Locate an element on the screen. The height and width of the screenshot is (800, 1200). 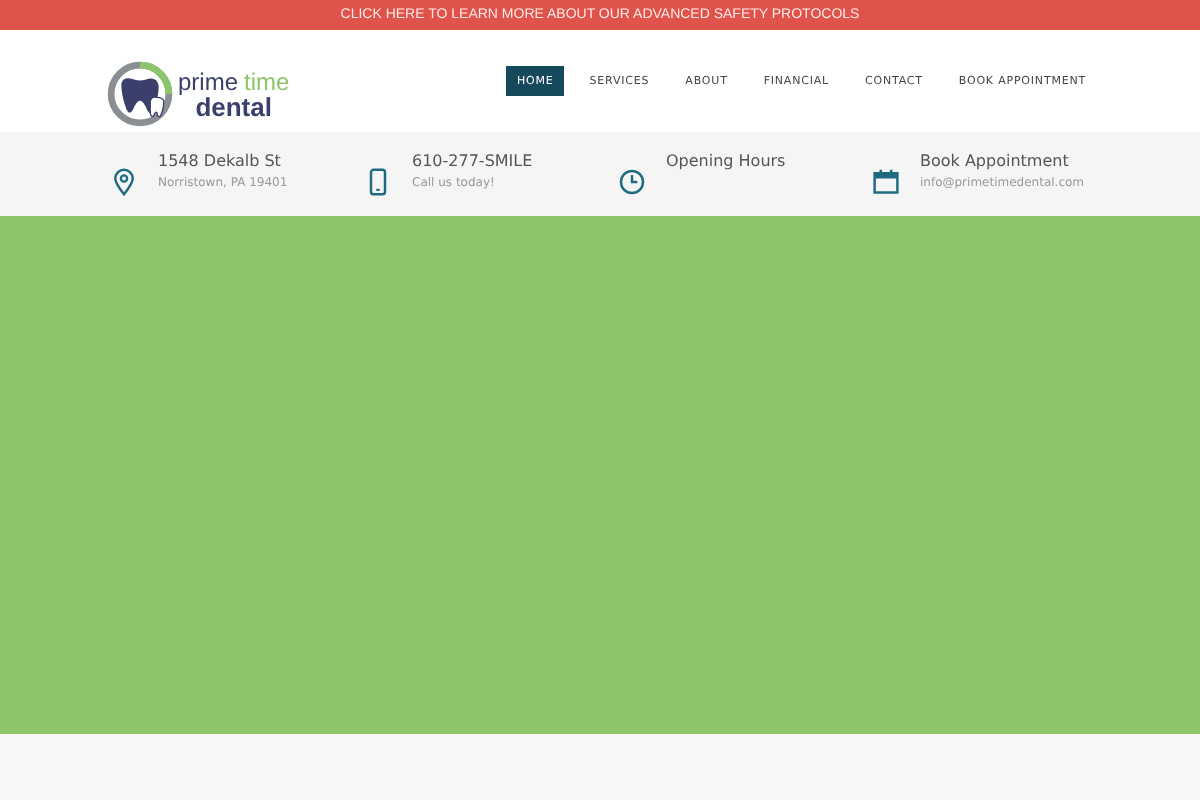
calendar-icon is located at coordinates (886, 182).